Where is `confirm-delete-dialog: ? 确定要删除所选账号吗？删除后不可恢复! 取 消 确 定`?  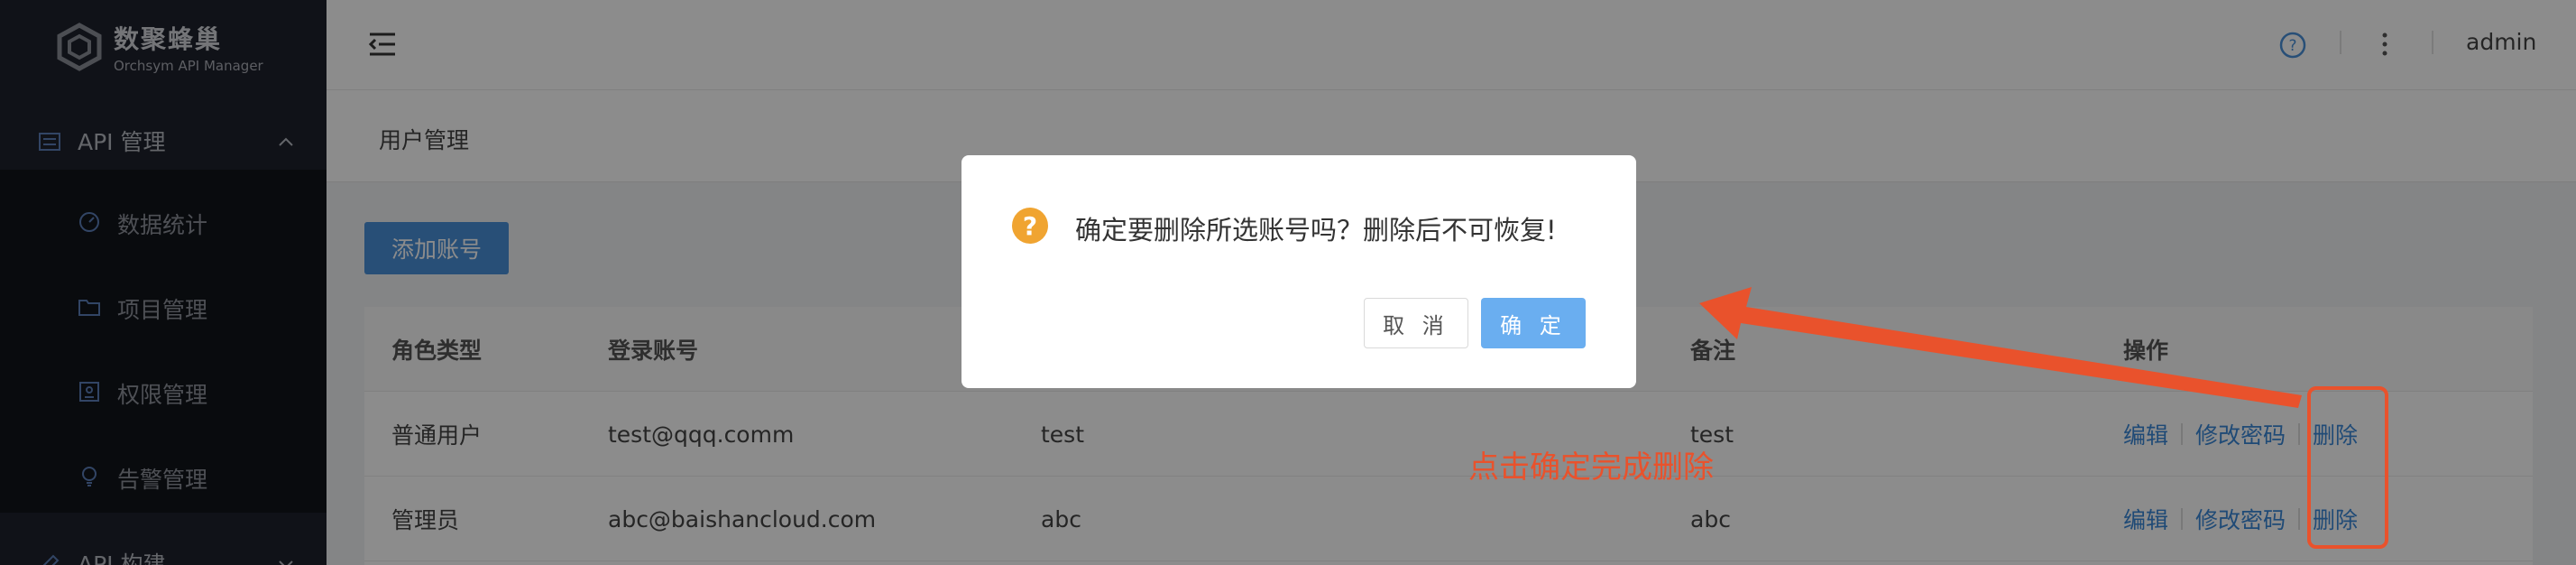 confirm-delete-dialog: ? 确定要删除所选账号吗？删除后不可恢复! 取 消 确 定 is located at coordinates (1299, 271).